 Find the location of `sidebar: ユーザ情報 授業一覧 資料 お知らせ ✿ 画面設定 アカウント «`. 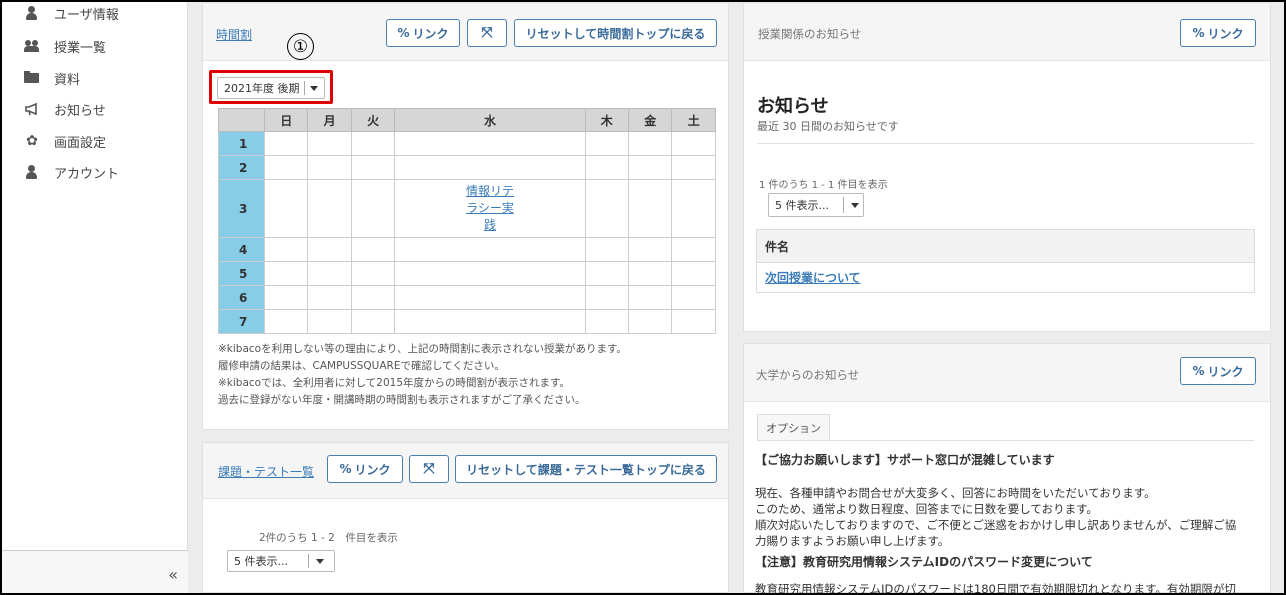

sidebar: ユーザ情報 授業一覧 資料 お知らせ ✿ 画面設定 アカウント « is located at coordinates (95, 296).